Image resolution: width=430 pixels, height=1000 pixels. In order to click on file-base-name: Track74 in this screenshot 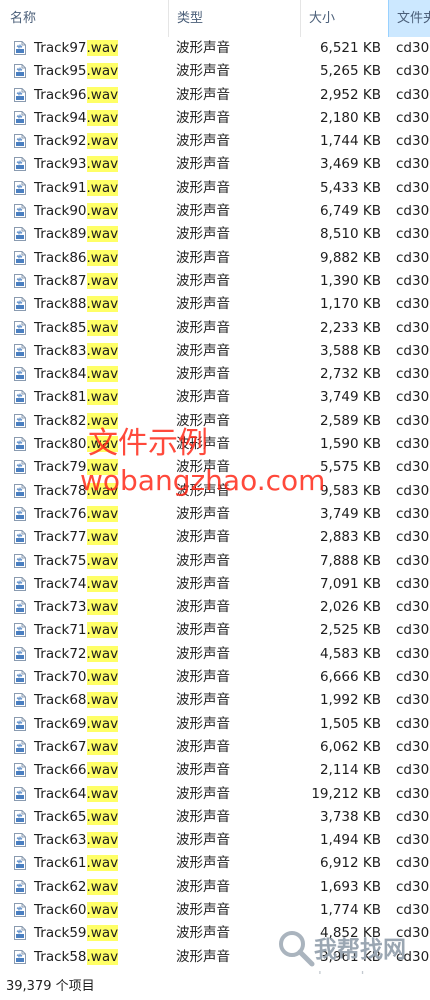, I will do `click(60, 583)`.